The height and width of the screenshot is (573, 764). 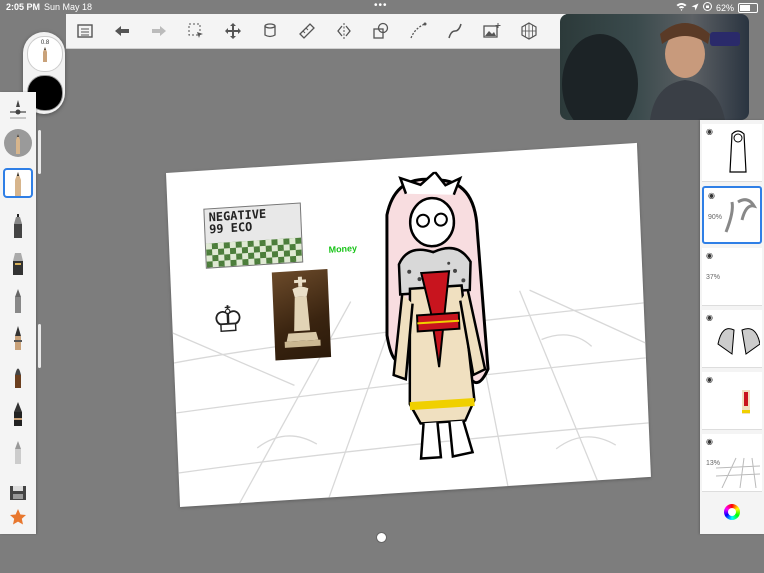 I want to click on battery-icon, so click(x=748, y=7).